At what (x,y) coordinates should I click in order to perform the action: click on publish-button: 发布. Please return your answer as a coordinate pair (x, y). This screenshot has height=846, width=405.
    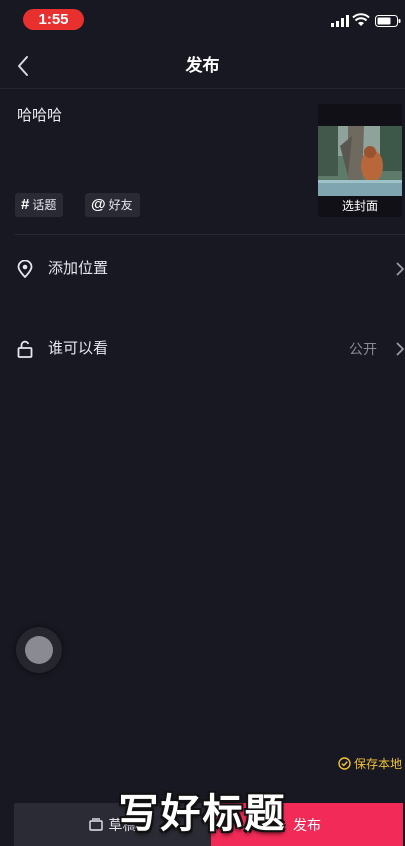
    Looking at the image, I should click on (307, 824).